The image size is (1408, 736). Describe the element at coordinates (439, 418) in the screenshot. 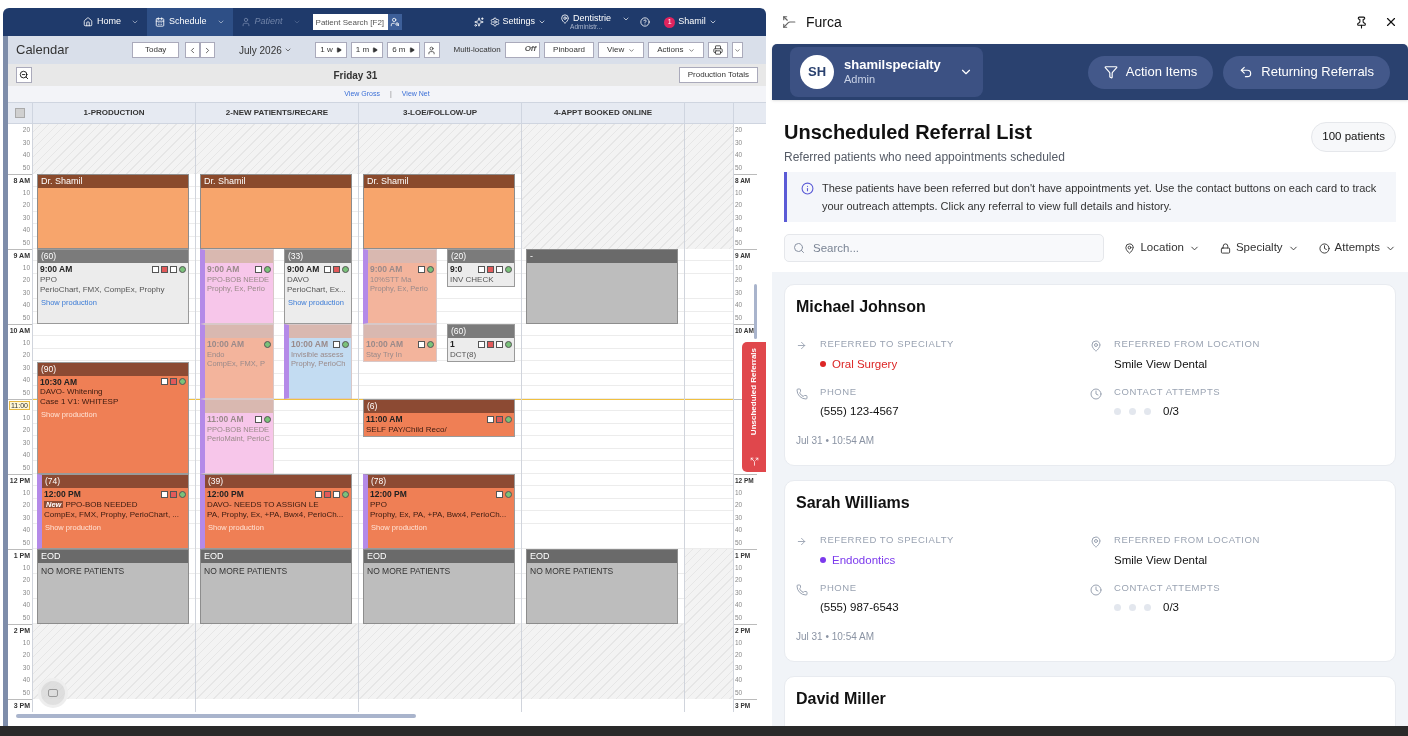

I see `appointment-card: (6) 11:00 AM SELF PAY/Child Reco/` at that location.